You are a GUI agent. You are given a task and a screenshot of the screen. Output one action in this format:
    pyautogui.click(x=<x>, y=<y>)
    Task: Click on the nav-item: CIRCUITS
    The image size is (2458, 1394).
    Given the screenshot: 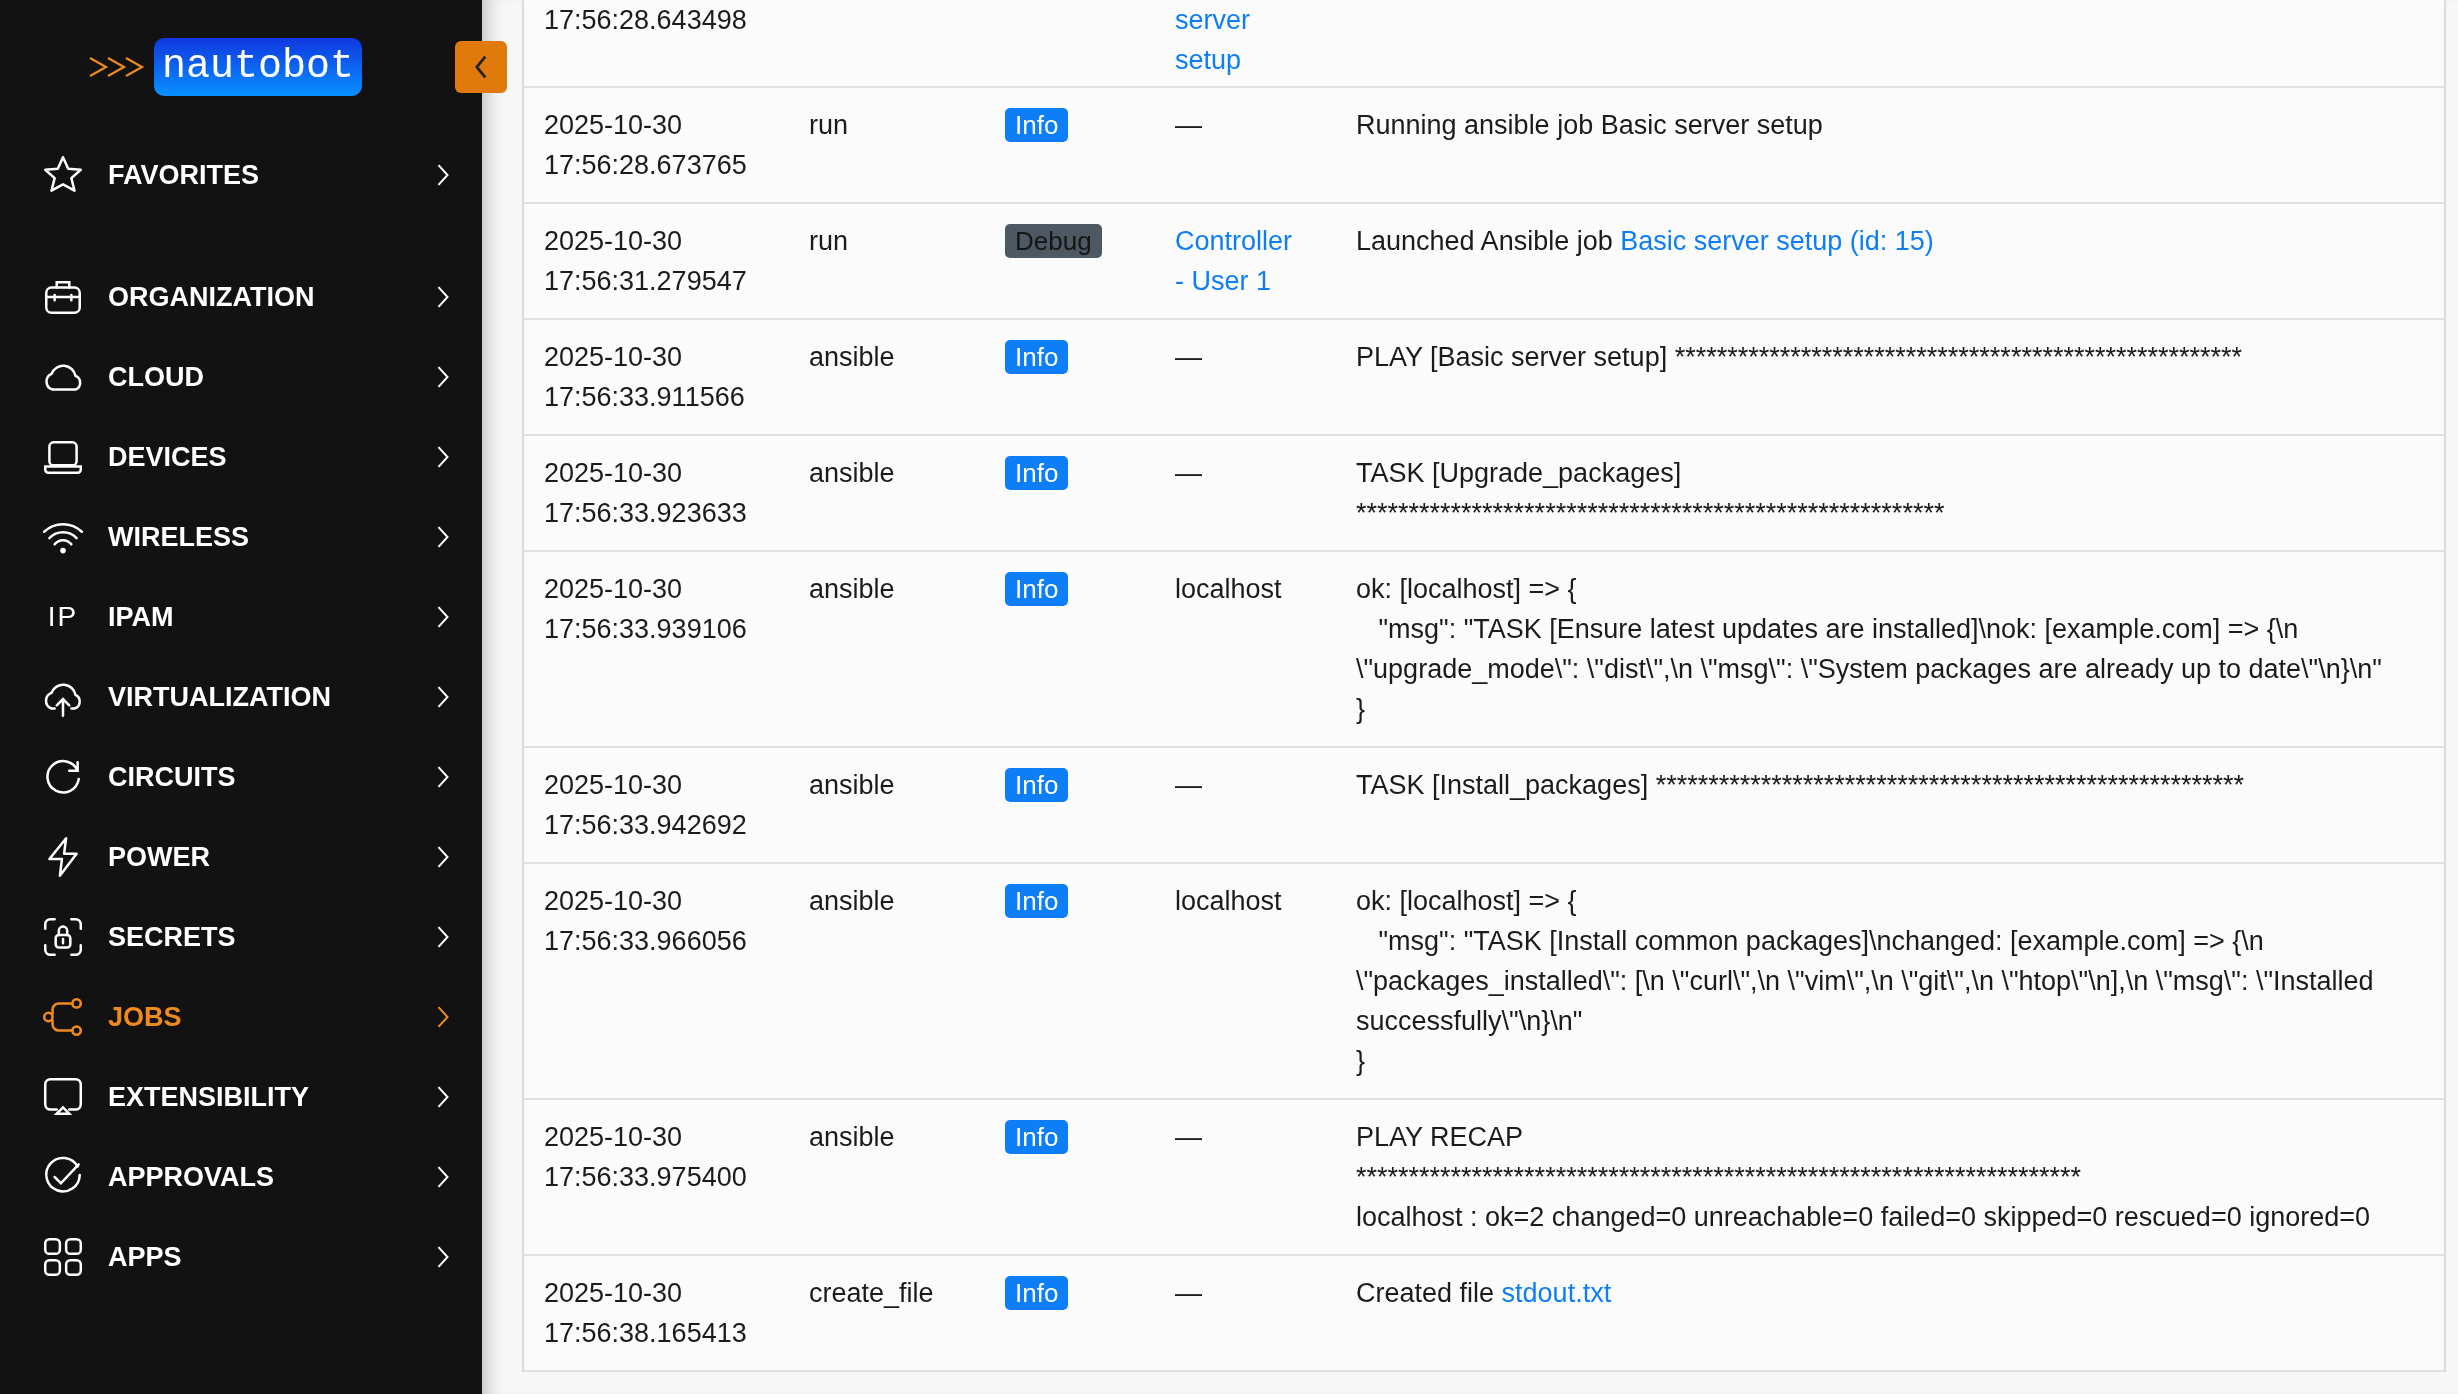 What is the action you would take?
    pyautogui.click(x=226, y=777)
    